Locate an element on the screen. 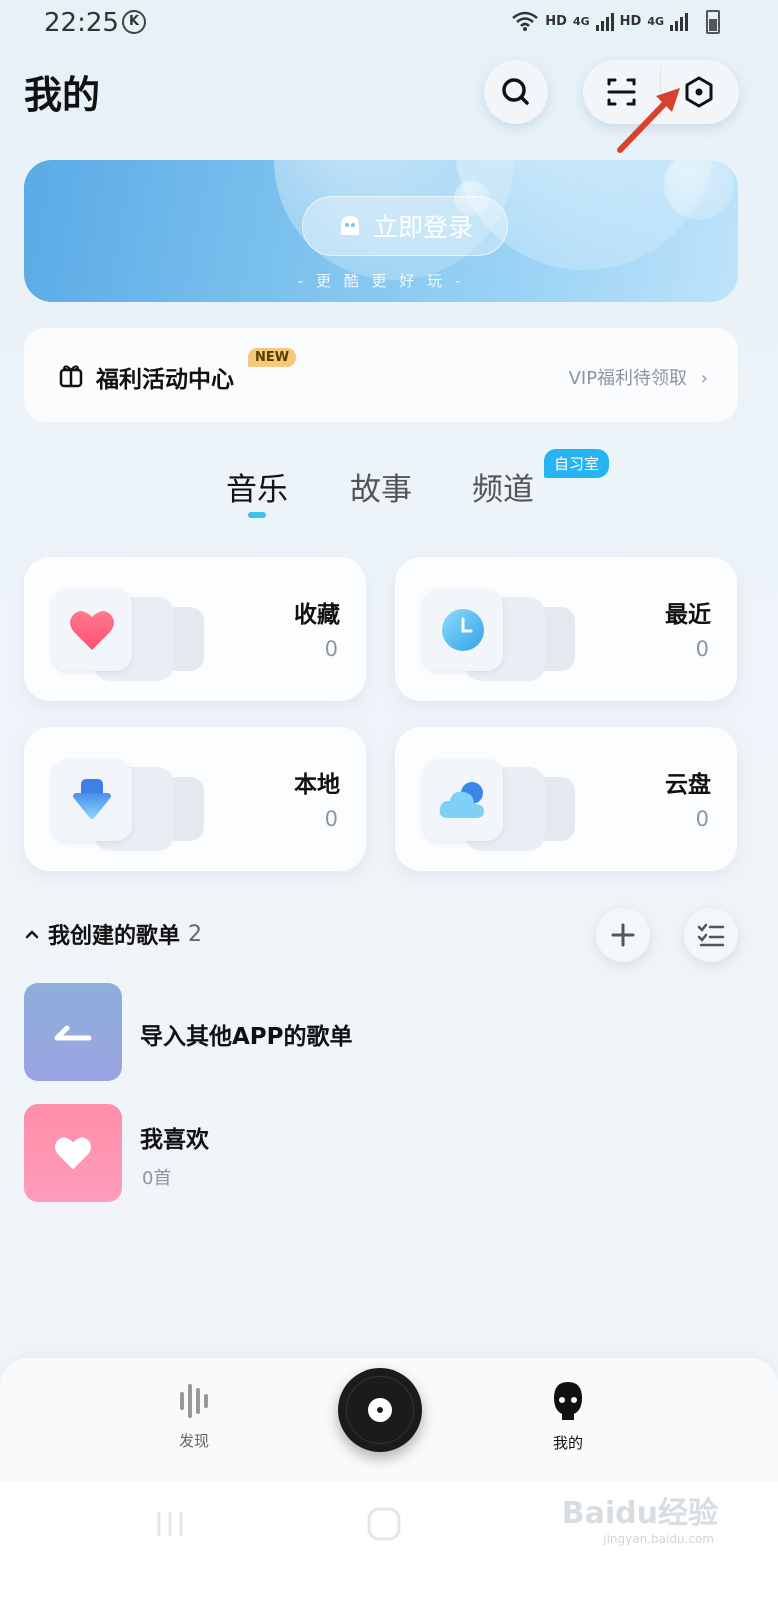 The image size is (778, 1600). welfare-center-row: 福利活动中心 NEW VIP福利待领取 › is located at coordinates (381, 375).